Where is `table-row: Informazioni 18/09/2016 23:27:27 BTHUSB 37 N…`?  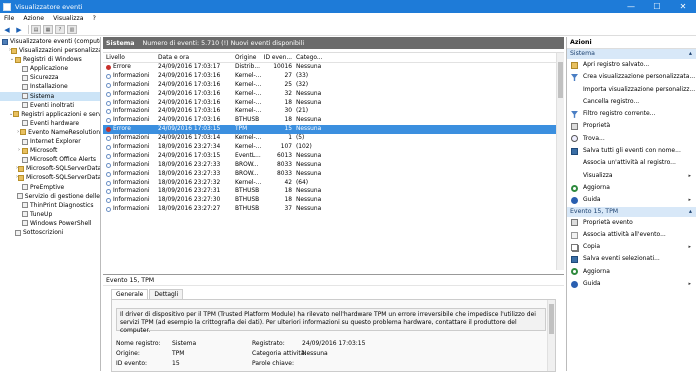
table-row: Informazioni 18/09/2016 23:27:27 BTHUSB 37 N… is located at coordinates (333, 209).